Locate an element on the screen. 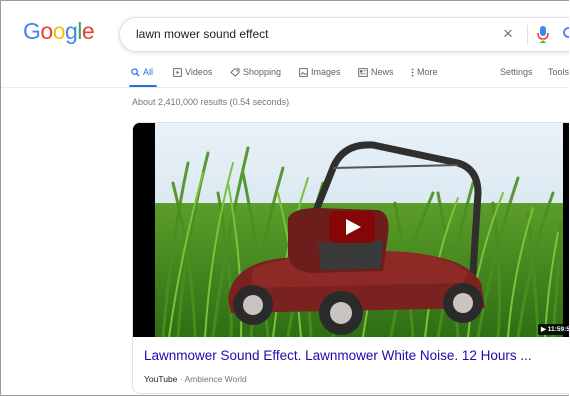 The height and width of the screenshot is (396, 570). tab-label: Images is located at coordinates (326, 72).